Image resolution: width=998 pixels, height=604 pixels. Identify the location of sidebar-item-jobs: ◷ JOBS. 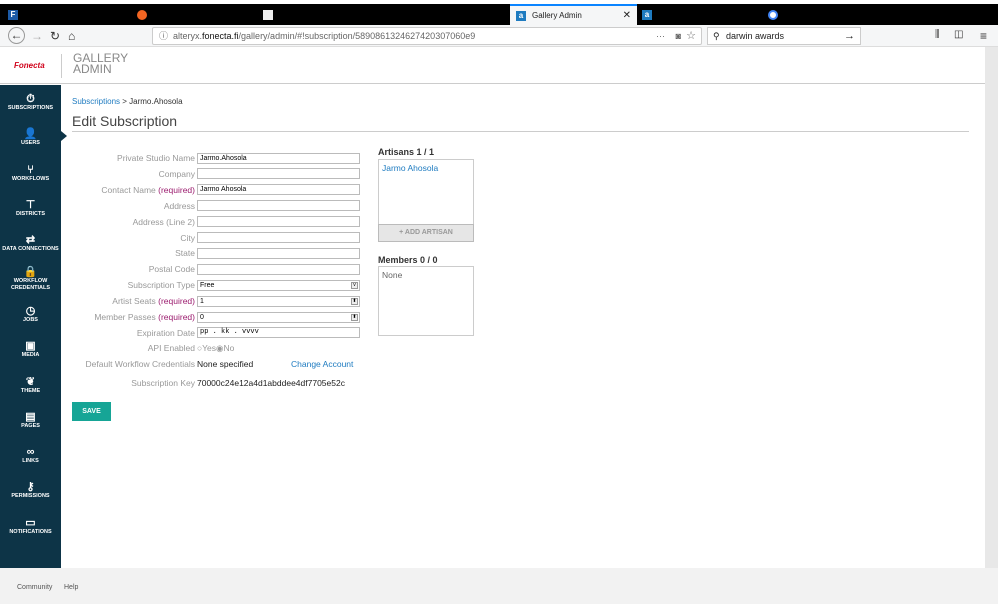
(30, 314).